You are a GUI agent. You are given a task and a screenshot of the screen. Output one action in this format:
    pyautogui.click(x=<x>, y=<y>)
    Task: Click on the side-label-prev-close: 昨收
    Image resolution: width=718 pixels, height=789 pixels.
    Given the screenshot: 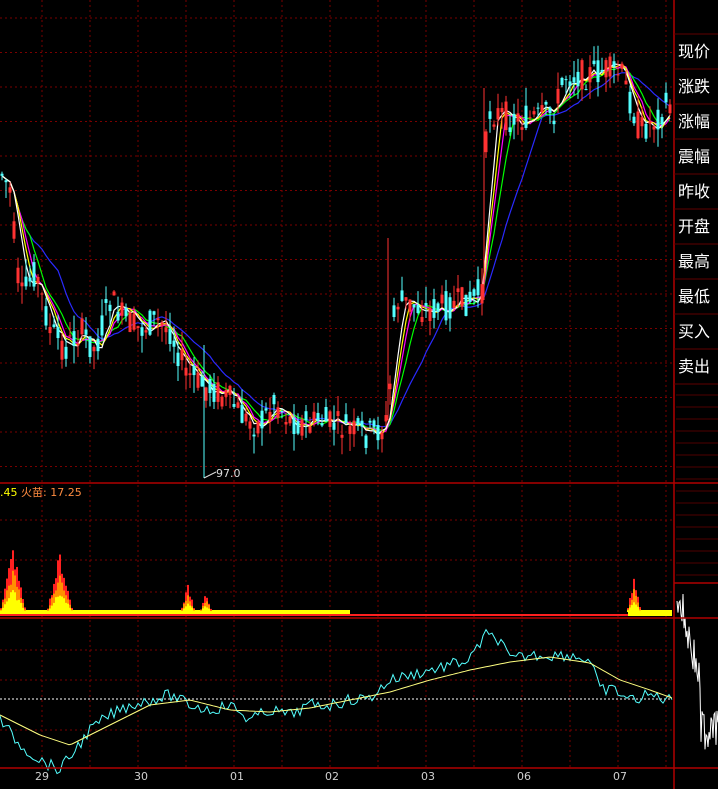 What is the action you would take?
    pyautogui.click(x=694, y=191)
    